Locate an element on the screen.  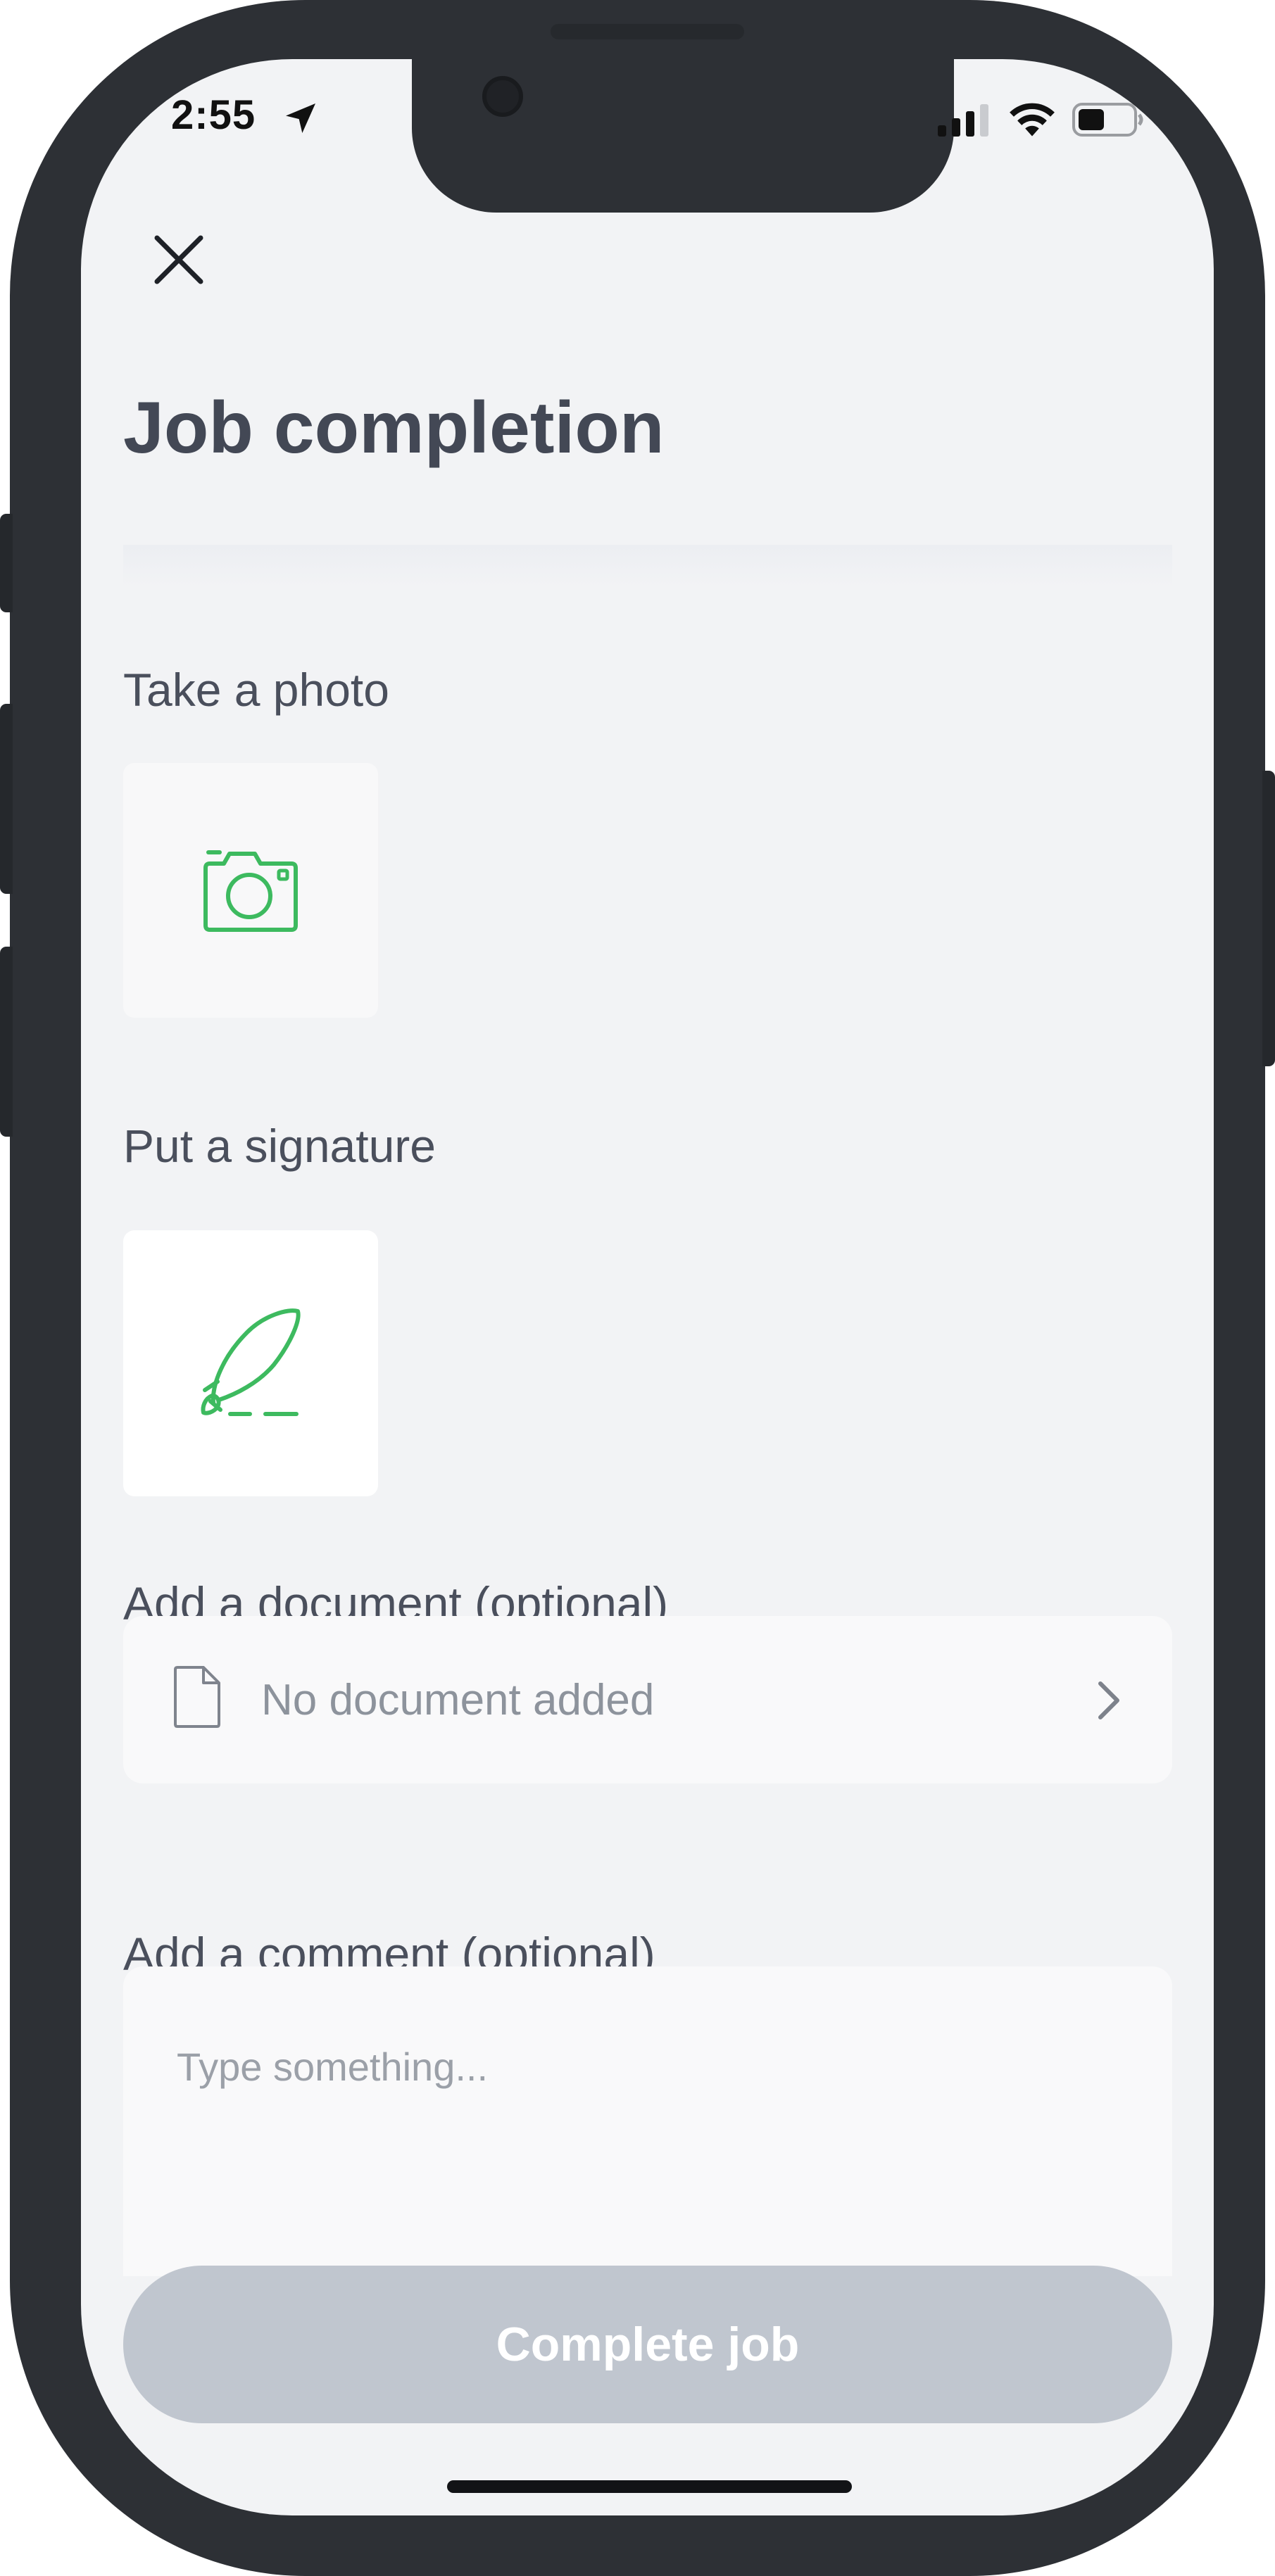
volume-up-button is located at coordinates (6, 799).